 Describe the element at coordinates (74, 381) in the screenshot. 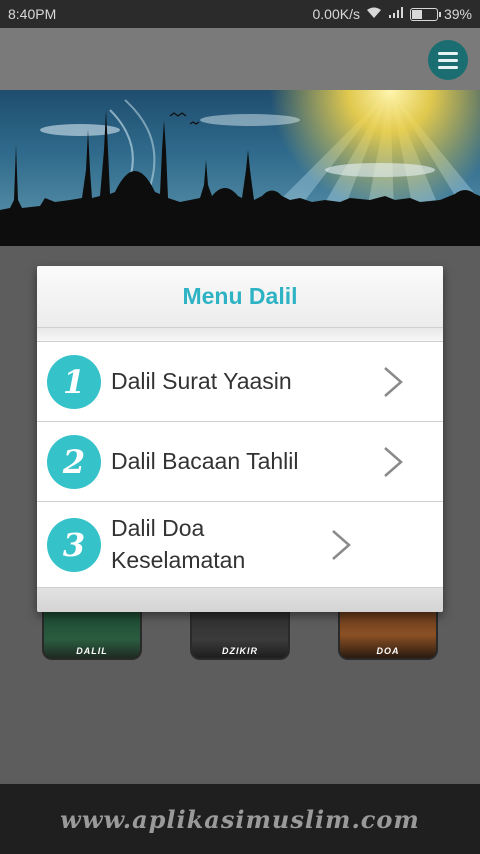

I see `number-badge: 1` at that location.